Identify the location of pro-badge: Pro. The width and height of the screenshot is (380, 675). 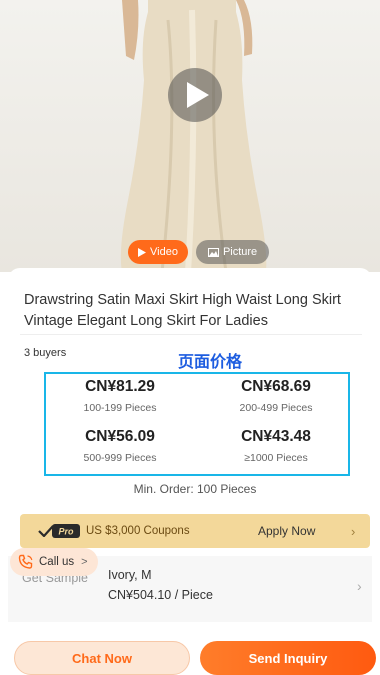
(59, 531).